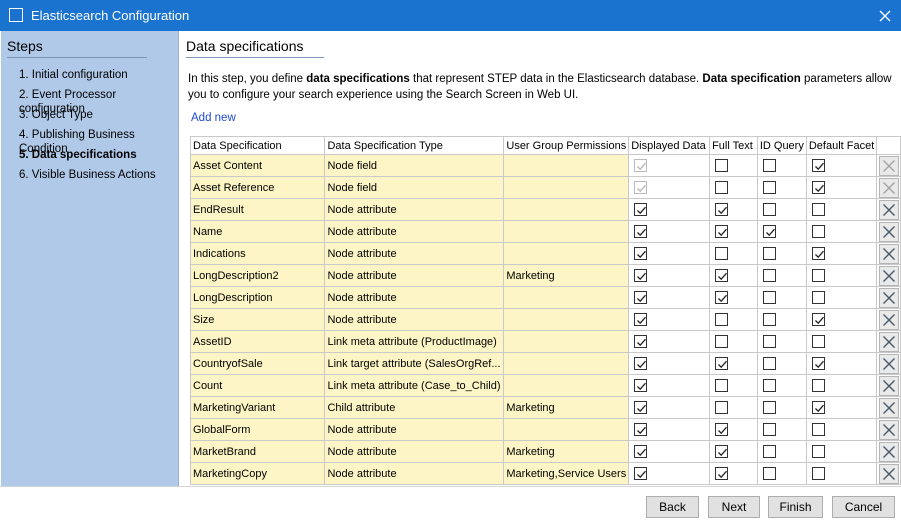  I want to click on spec-name-cell: EndResult, so click(257, 209).